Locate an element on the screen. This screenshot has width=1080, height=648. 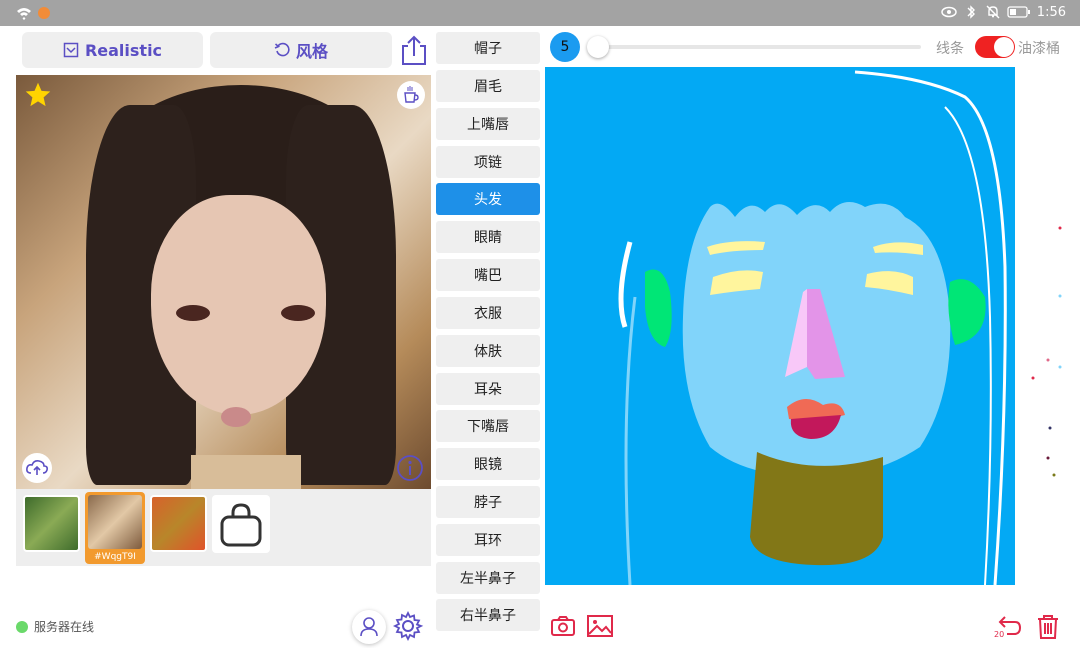
realistic-label: Realistic is located at coordinates (123, 50).